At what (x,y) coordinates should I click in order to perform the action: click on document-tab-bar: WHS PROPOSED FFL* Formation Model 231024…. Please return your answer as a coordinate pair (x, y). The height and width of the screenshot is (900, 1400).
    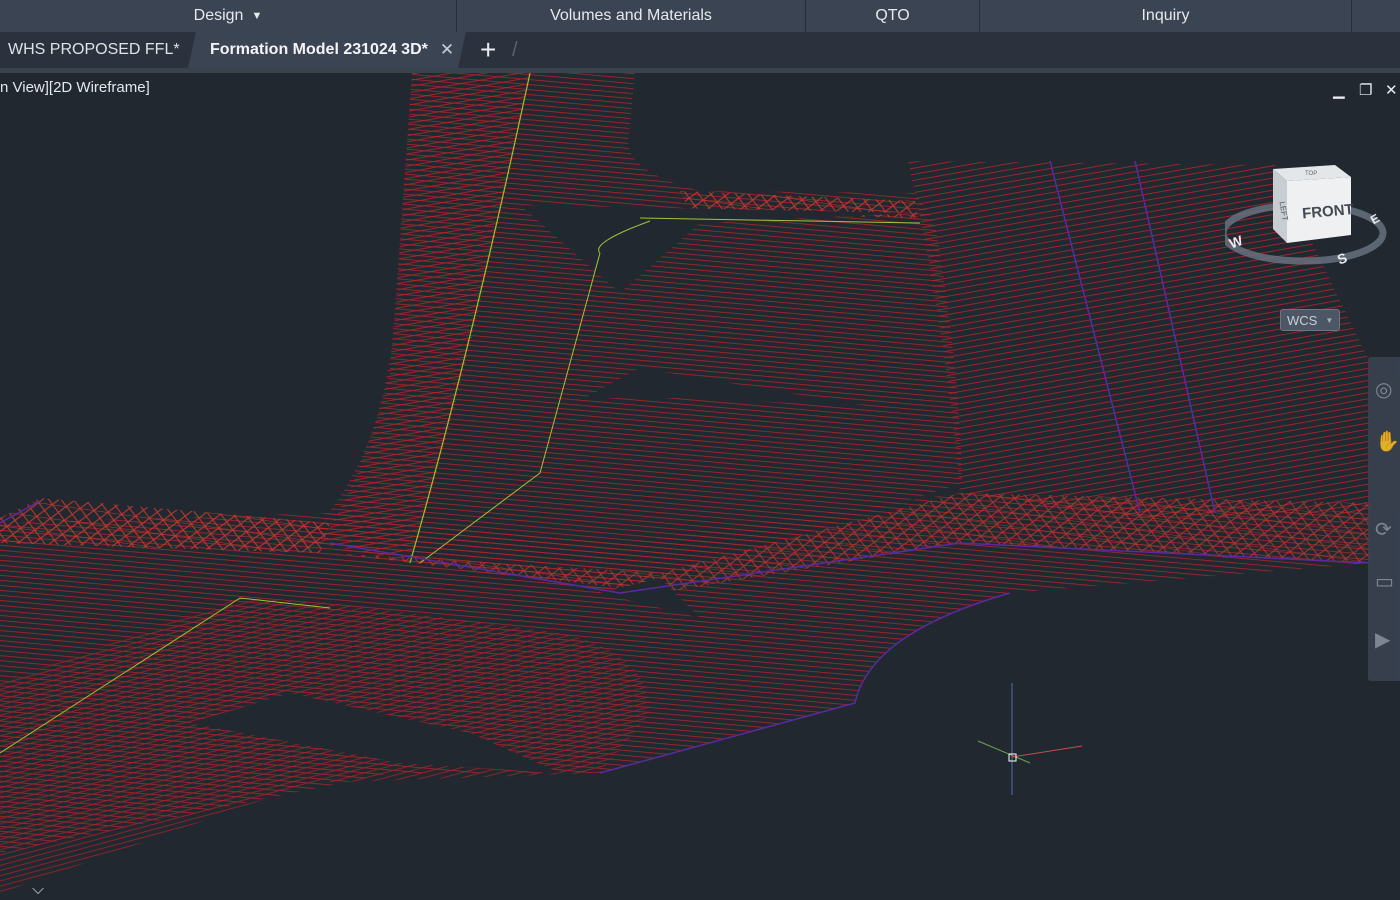
    Looking at the image, I should click on (700, 50).